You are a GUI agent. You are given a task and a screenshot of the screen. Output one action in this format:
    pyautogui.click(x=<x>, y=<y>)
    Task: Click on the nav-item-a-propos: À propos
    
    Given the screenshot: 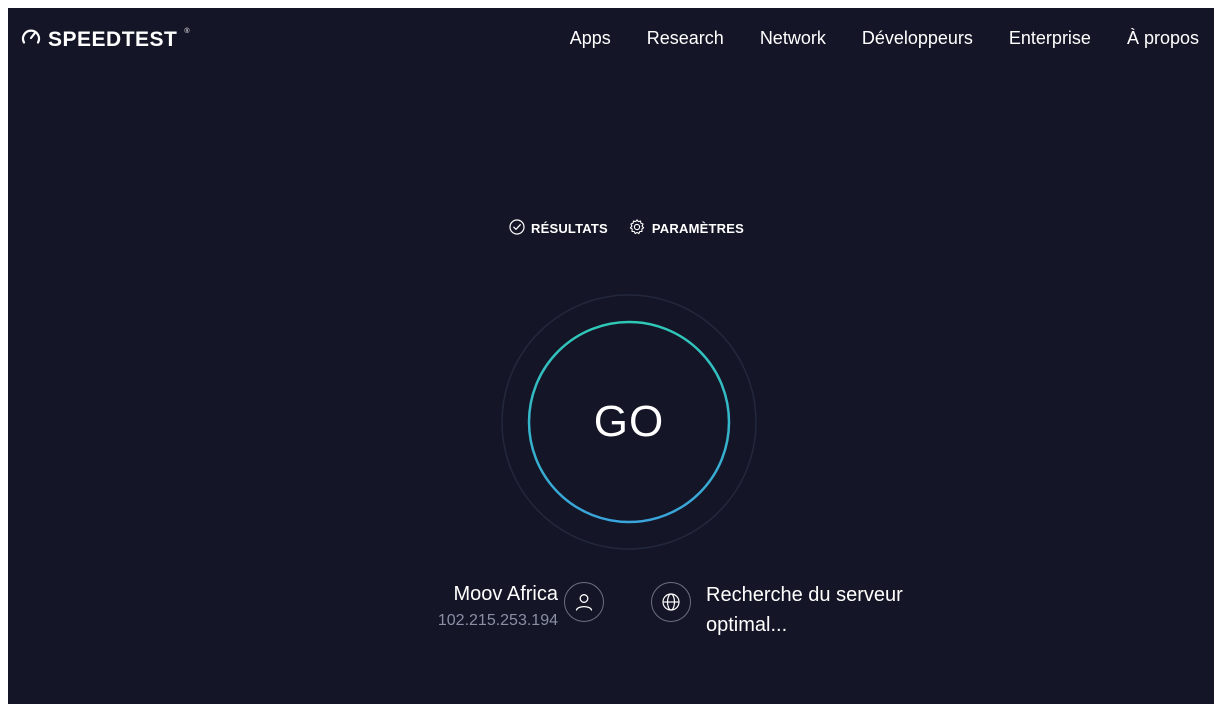 What is the action you would take?
    pyautogui.click(x=1163, y=38)
    